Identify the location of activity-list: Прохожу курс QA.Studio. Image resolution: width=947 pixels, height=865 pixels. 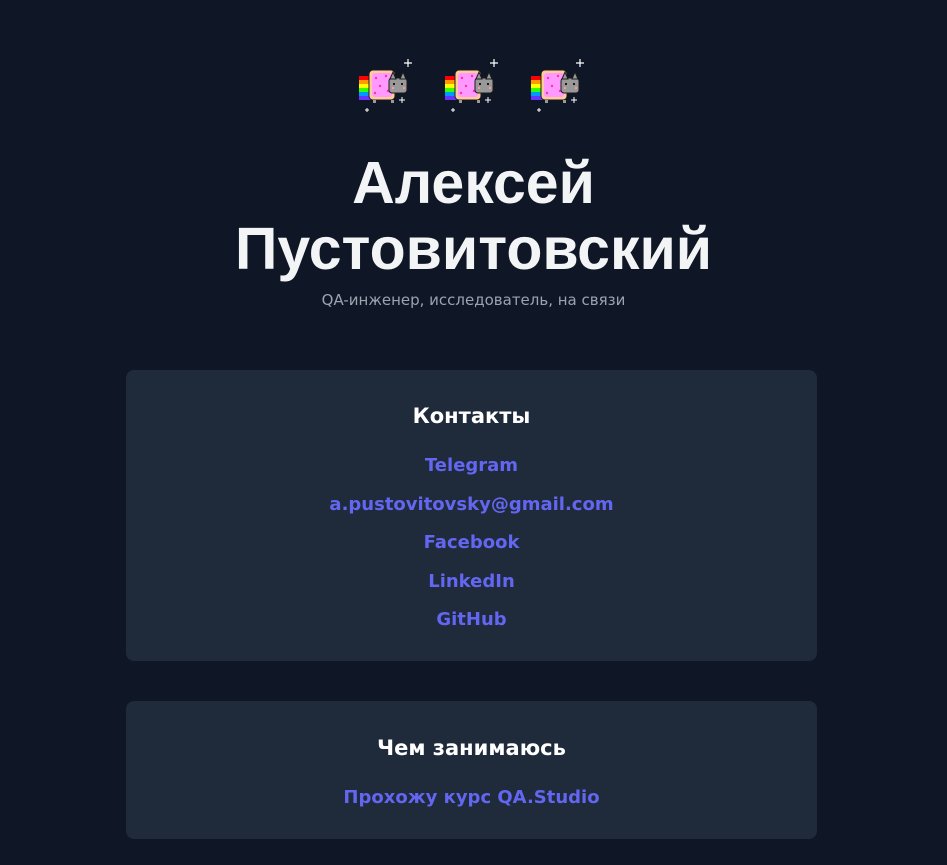
(471, 806).